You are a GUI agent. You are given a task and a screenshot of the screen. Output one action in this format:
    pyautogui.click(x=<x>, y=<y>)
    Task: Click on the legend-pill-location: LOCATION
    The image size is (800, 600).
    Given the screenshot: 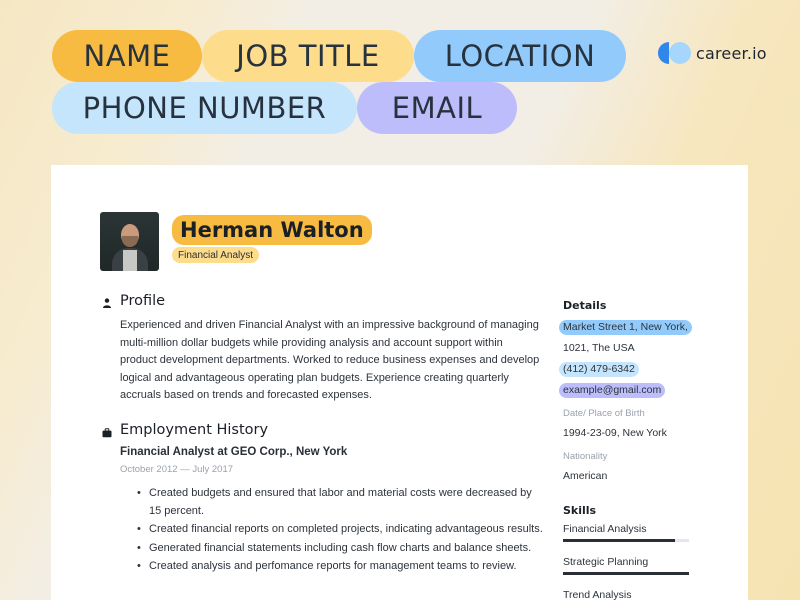 What is the action you would take?
    pyautogui.click(x=520, y=56)
    